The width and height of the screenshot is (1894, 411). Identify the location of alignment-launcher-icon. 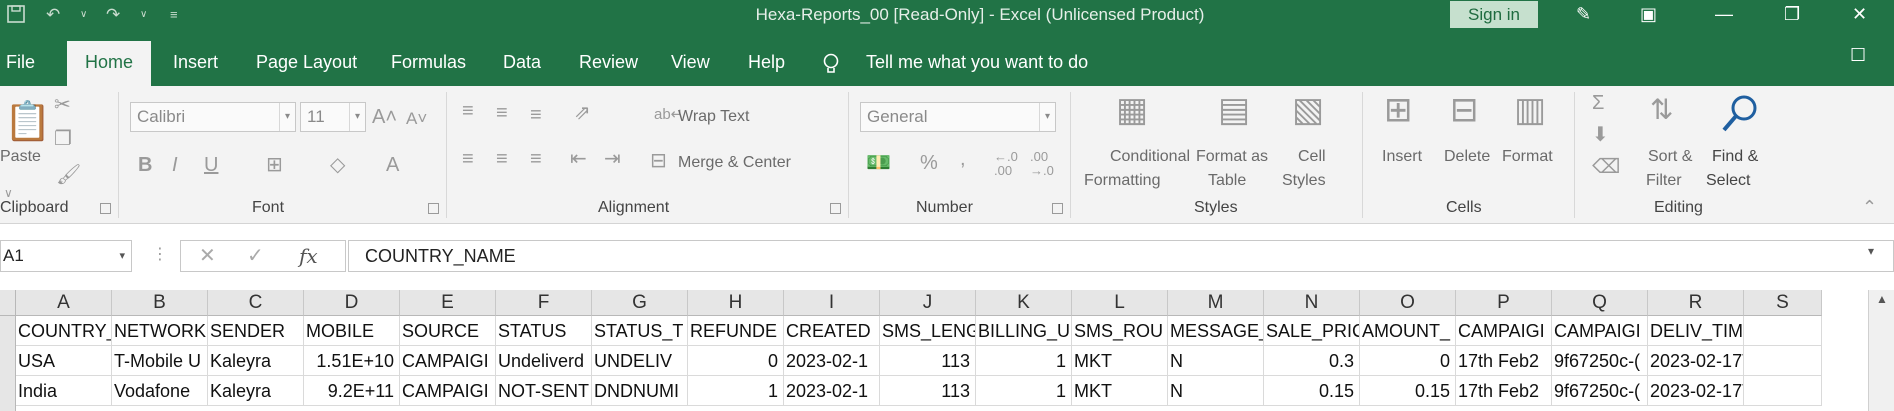
(835, 208).